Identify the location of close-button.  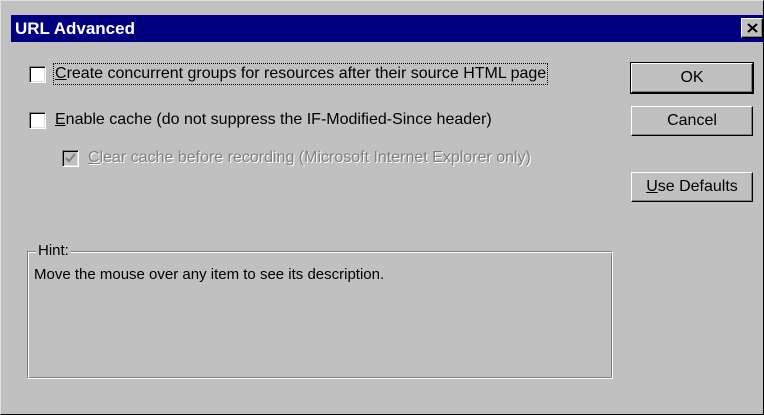
(752, 28).